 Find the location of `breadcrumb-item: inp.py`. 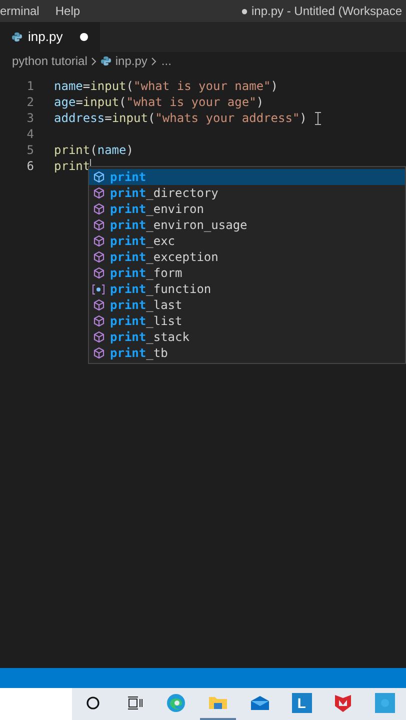

breadcrumb-item: inp.py is located at coordinates (131, 61).